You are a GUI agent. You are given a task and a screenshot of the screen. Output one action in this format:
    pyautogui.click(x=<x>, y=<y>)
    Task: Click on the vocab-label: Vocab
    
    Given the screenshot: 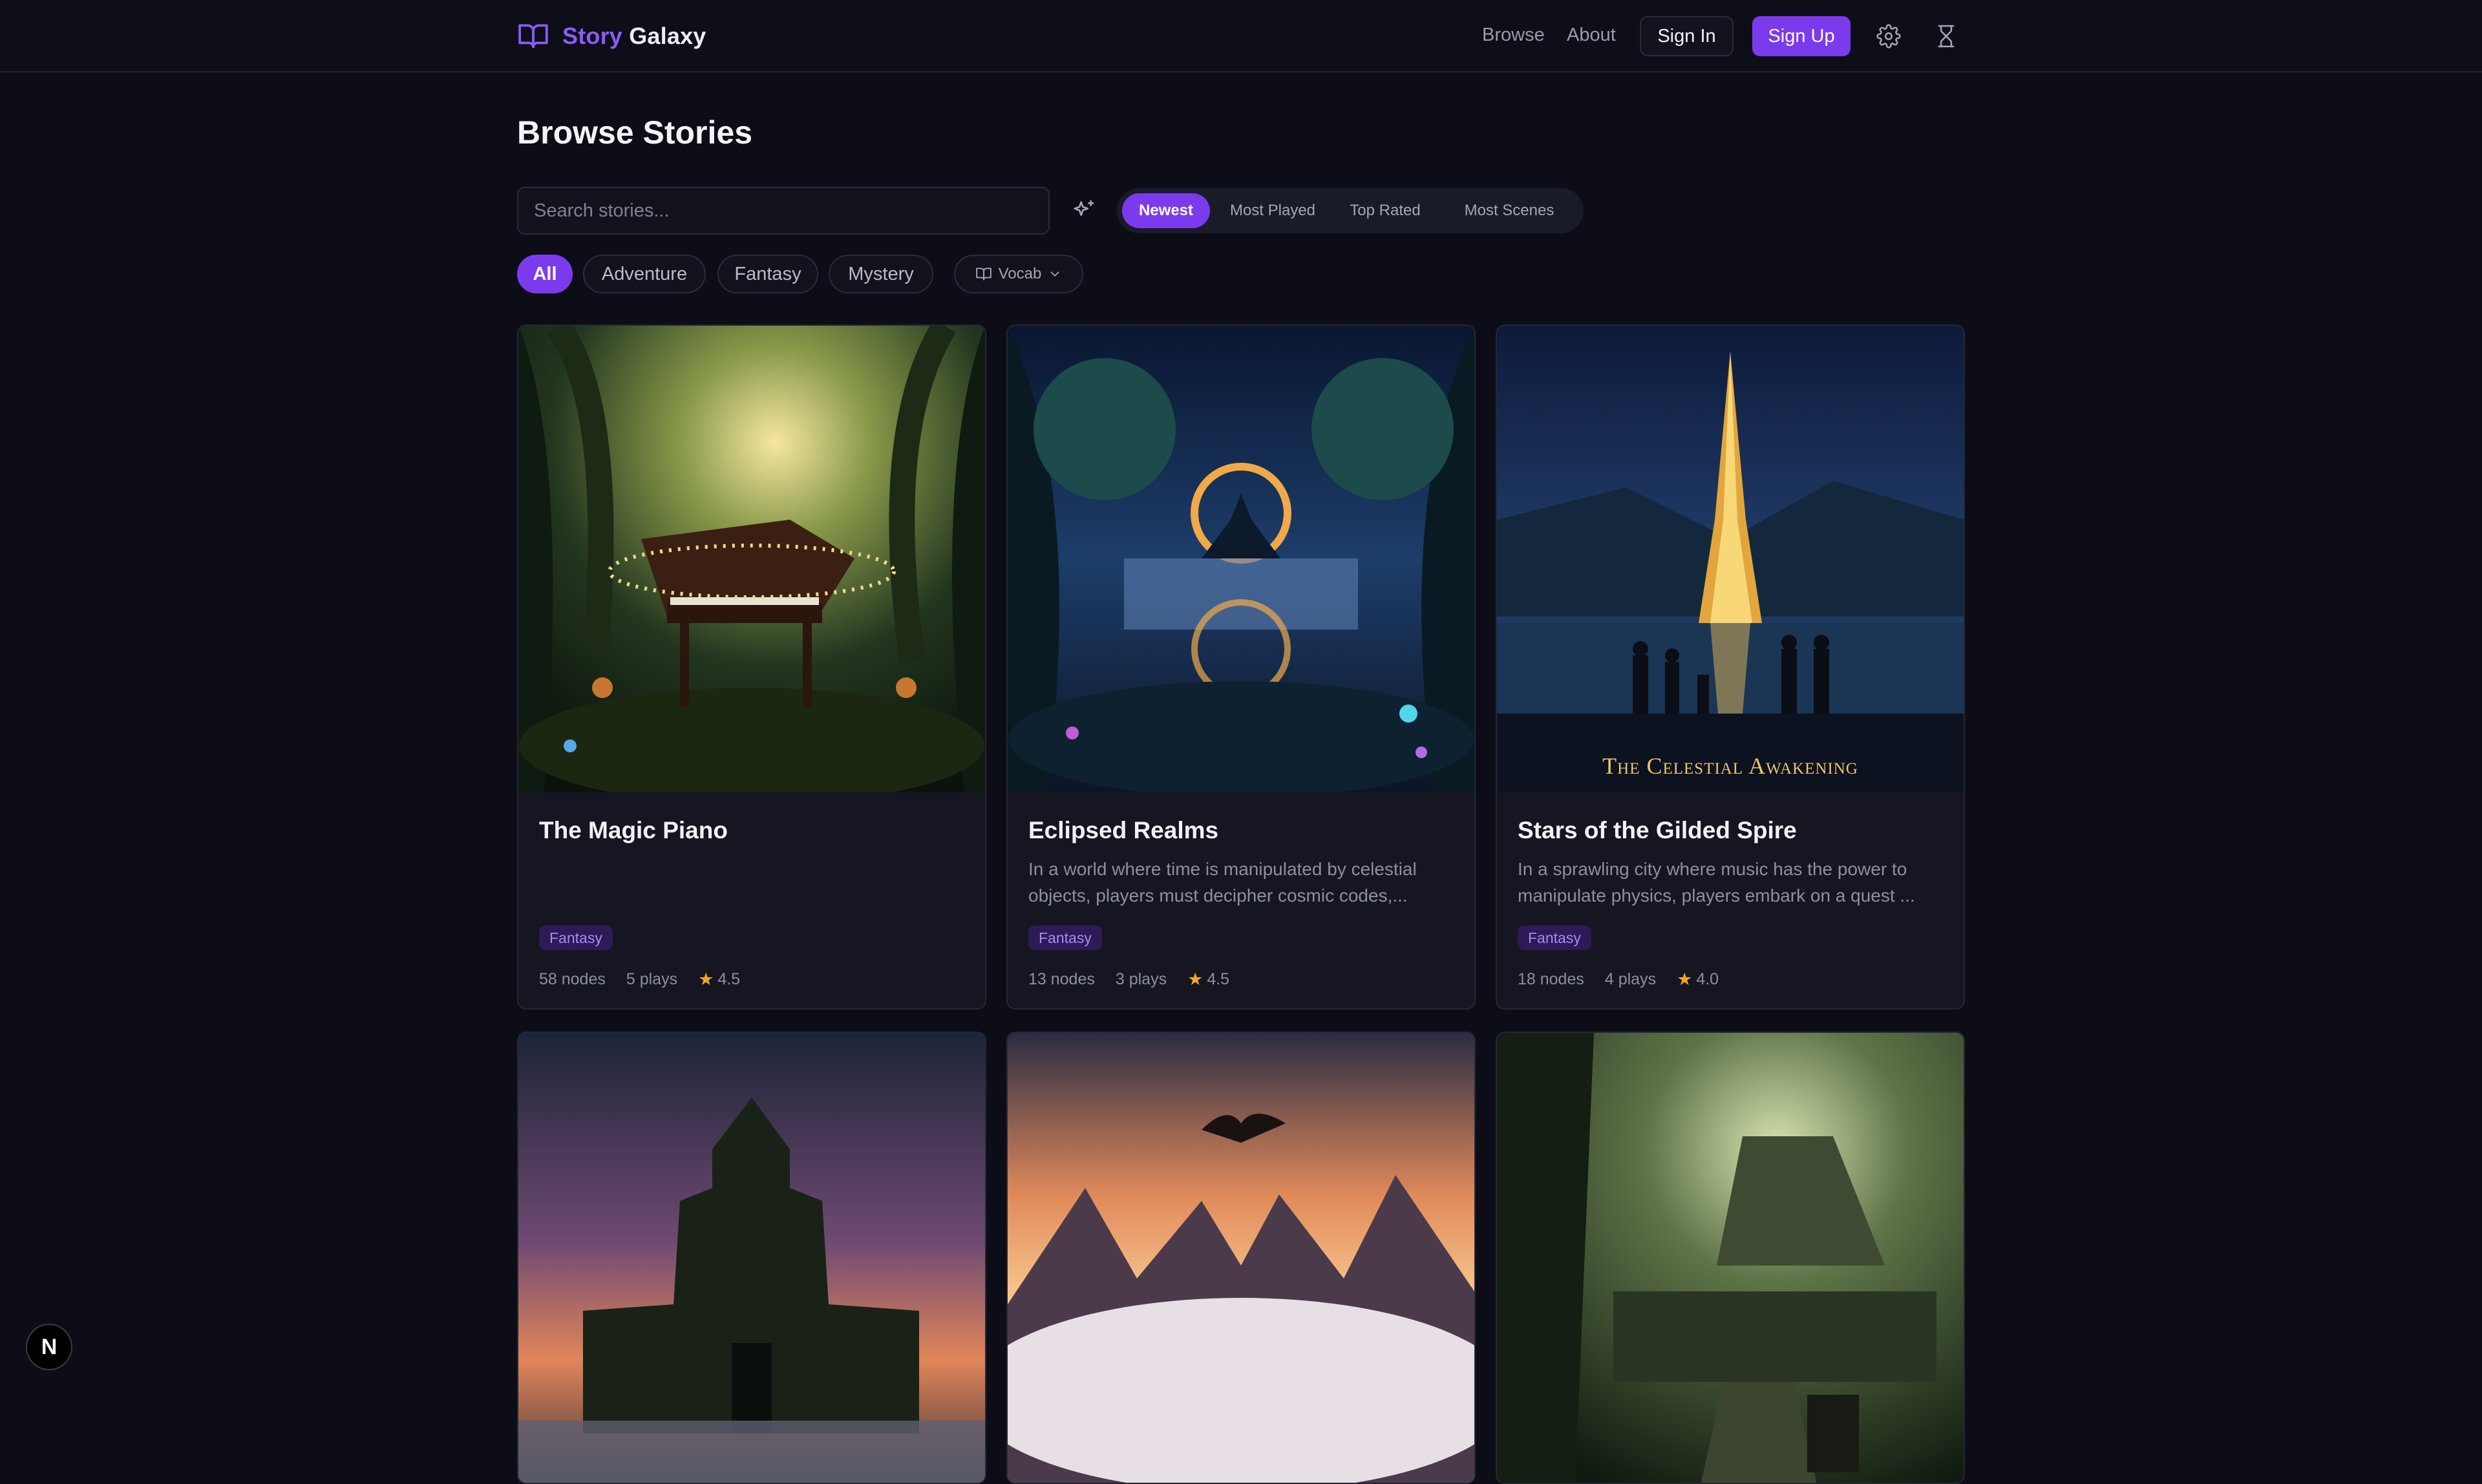 What is the action you would take?
    pyautogui.click(x=1020, y=274)
    